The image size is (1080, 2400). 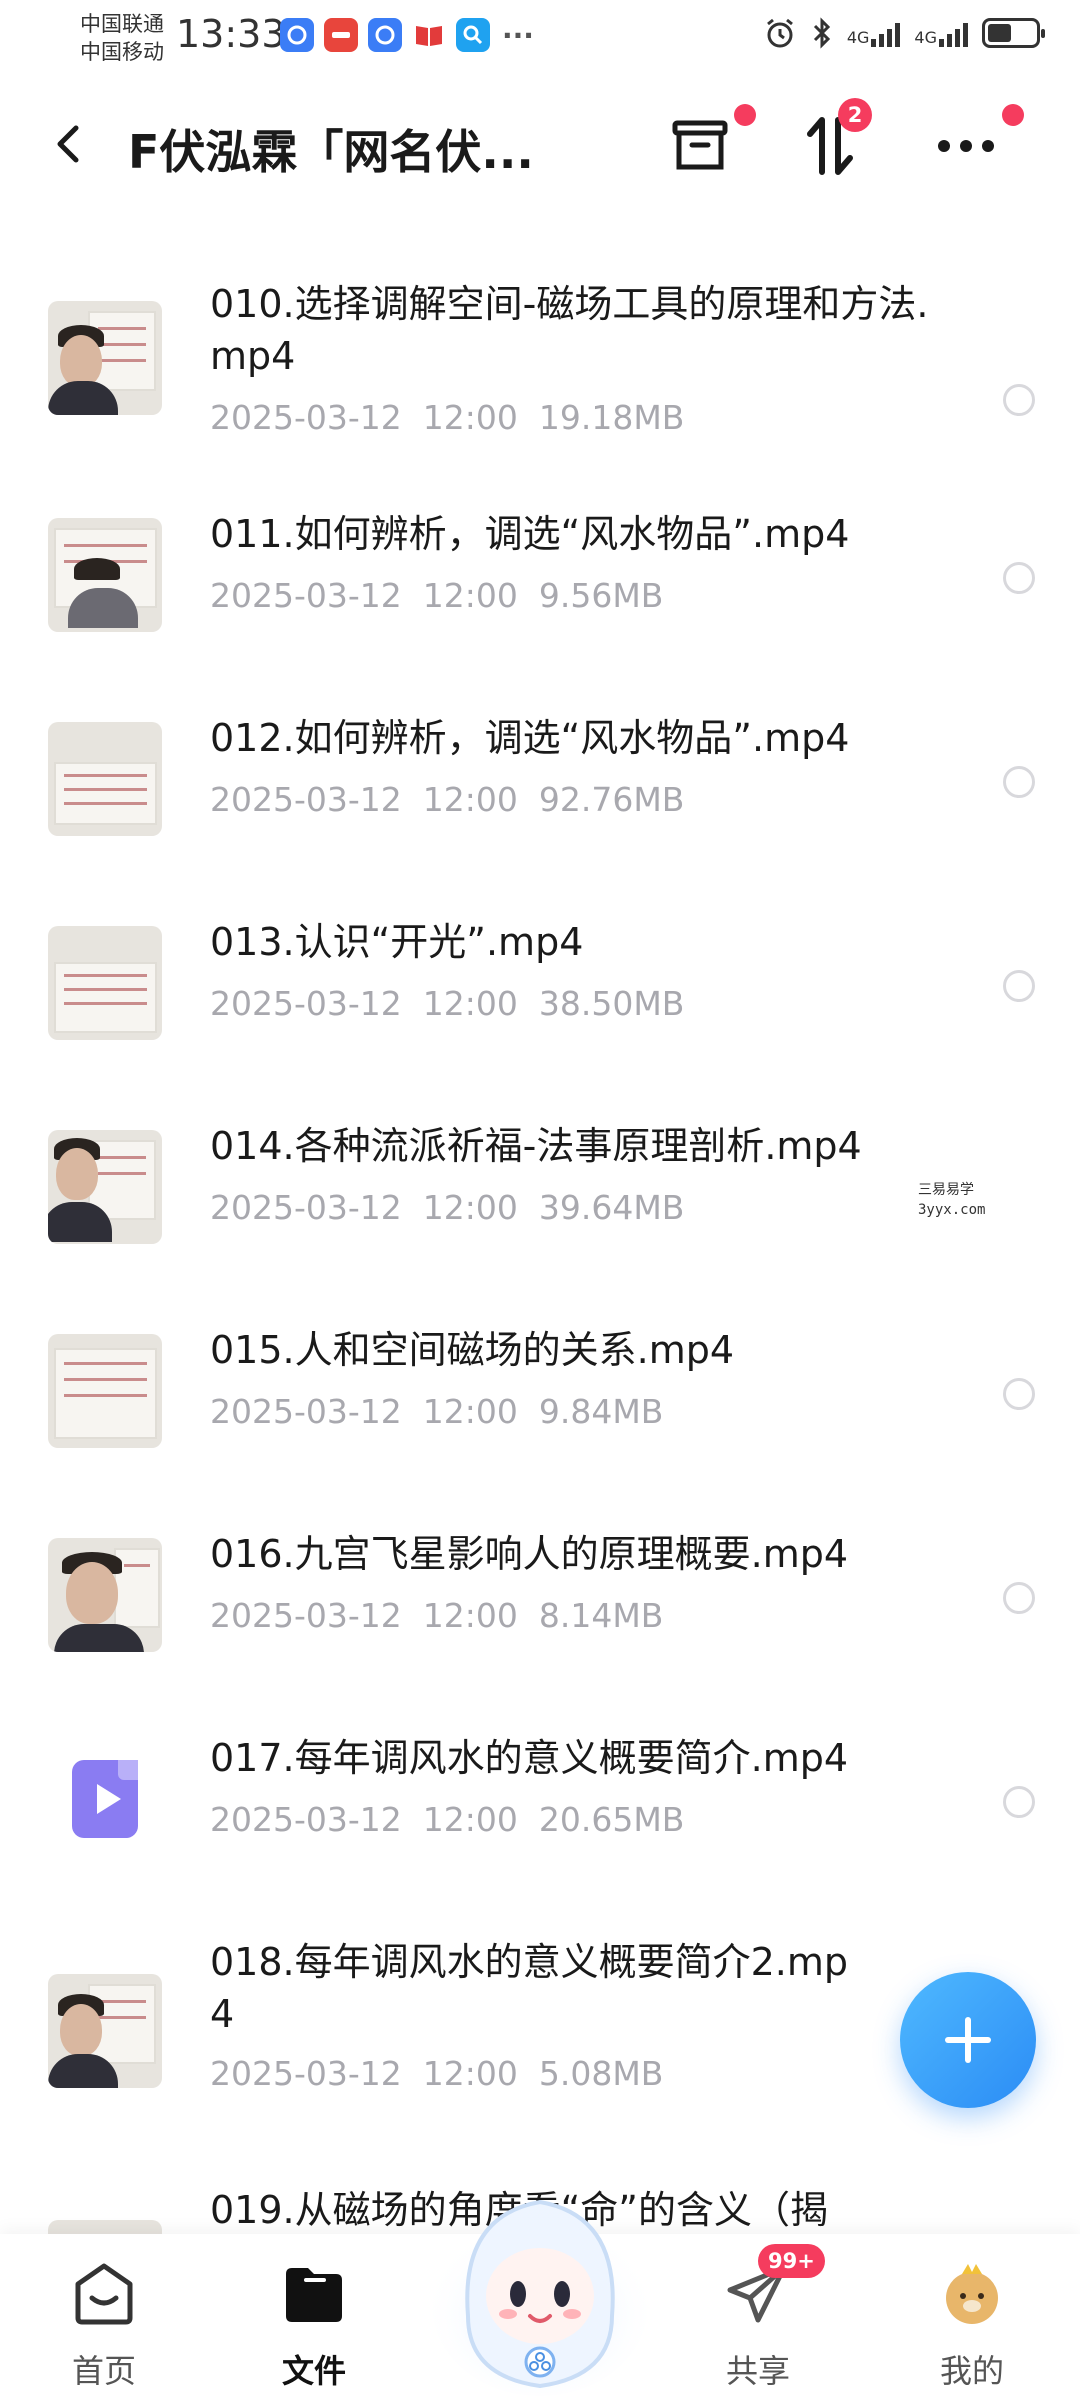 What do you see at coordinates (472, 1350) in the screenshot?
I see `file-name: 015.人和空间磁场的关系.mp4` at bounding box center [472, 1350].